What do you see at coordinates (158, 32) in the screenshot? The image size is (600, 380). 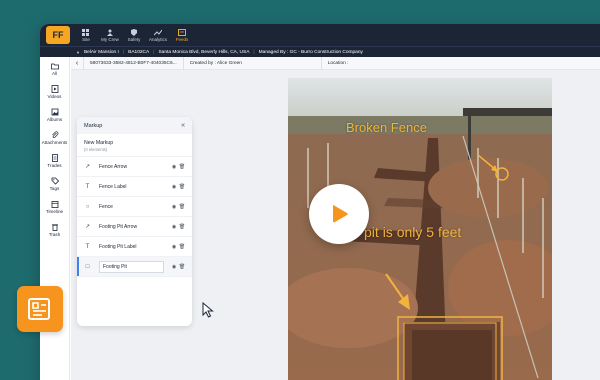 I see `chart-icon` at bounding box center [158, 32].